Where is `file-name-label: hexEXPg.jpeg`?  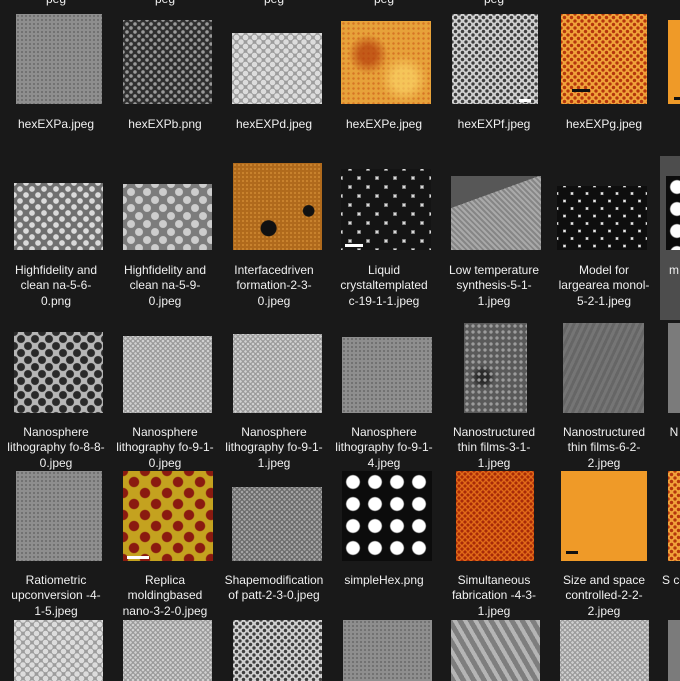 file-name-label: hexEXPg.jpeg is located at coordinates (604, 124).